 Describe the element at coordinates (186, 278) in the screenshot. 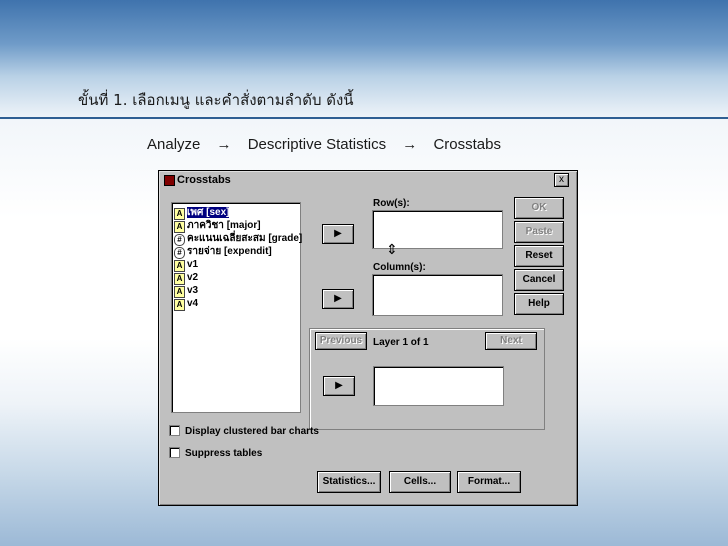

I see `list-item: Av2` at that location.